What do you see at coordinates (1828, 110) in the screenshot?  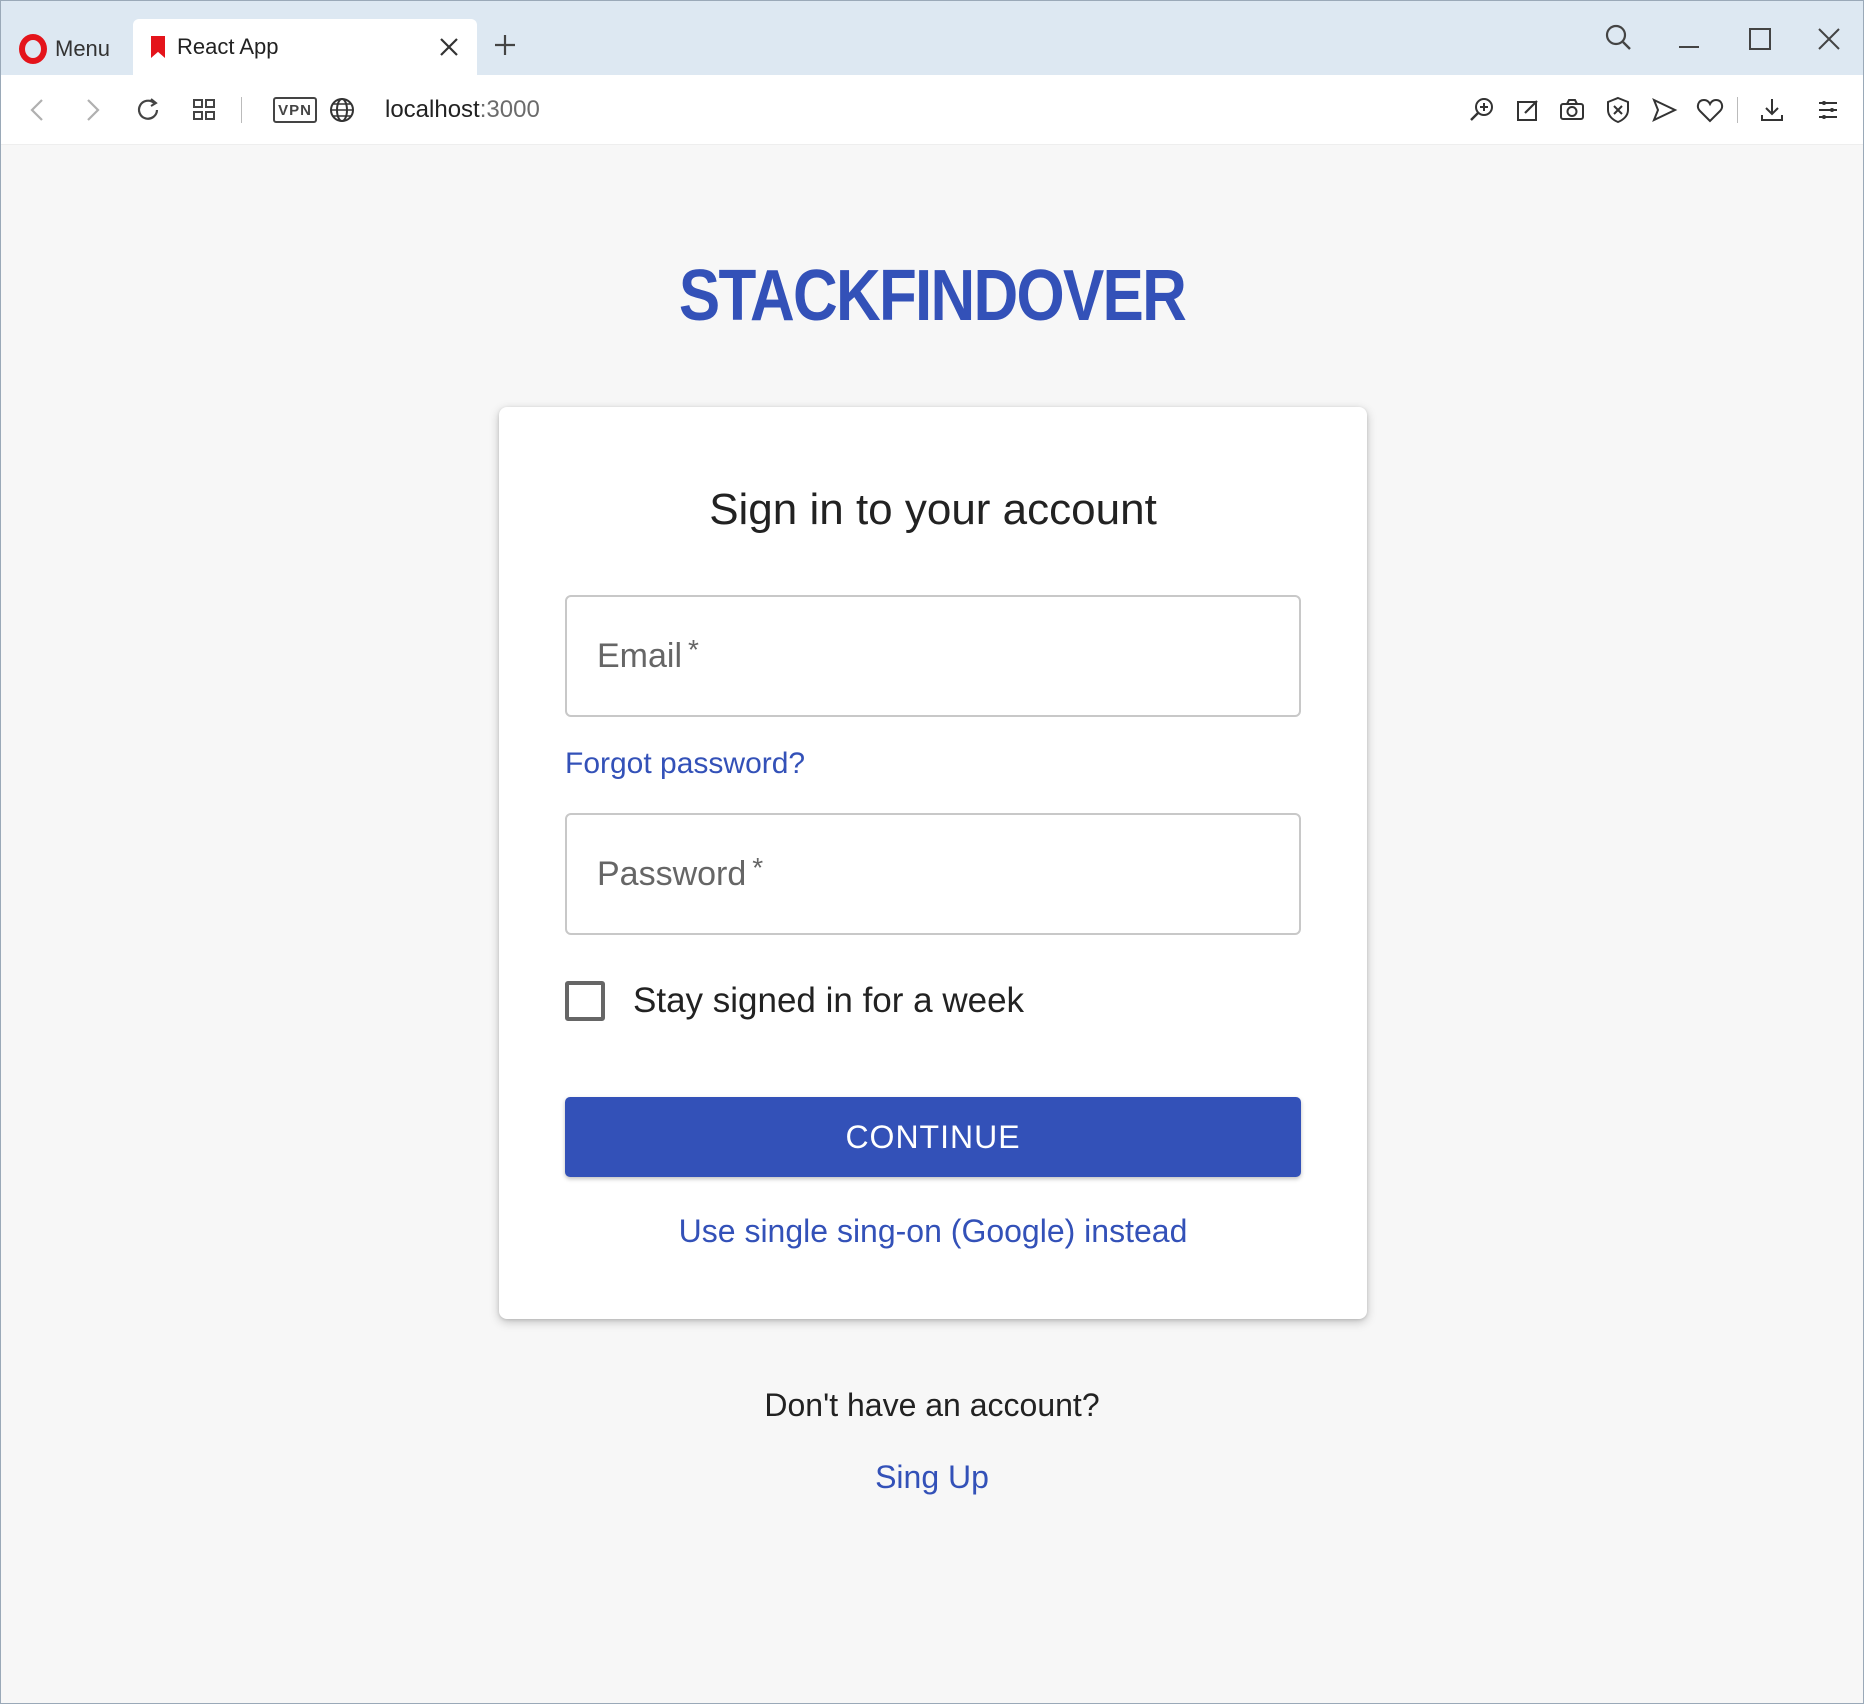 I see `easy-setup-icon` at bounding box center [1828, 110].